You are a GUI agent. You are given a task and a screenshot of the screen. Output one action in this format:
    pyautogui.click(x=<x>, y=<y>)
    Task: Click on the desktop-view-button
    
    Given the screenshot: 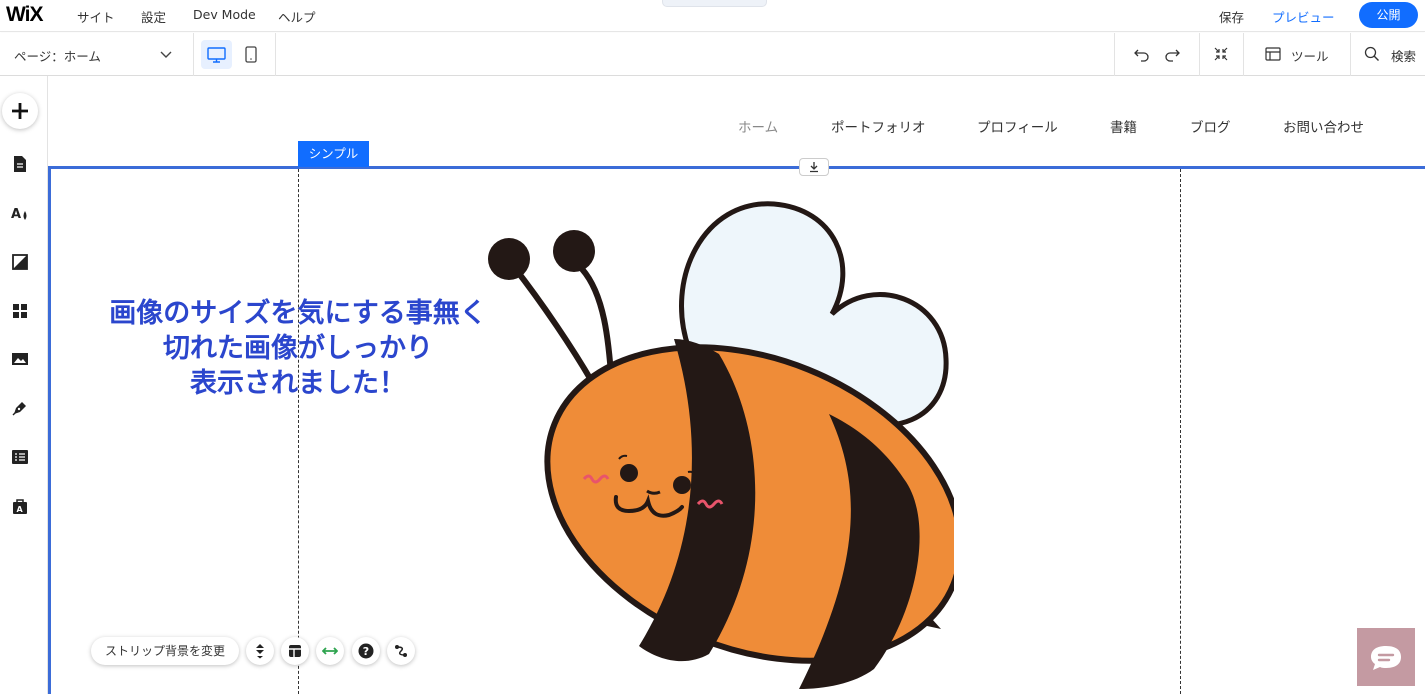 What is the action you would take?
    pyautogui.click(x=216, y=54)
    